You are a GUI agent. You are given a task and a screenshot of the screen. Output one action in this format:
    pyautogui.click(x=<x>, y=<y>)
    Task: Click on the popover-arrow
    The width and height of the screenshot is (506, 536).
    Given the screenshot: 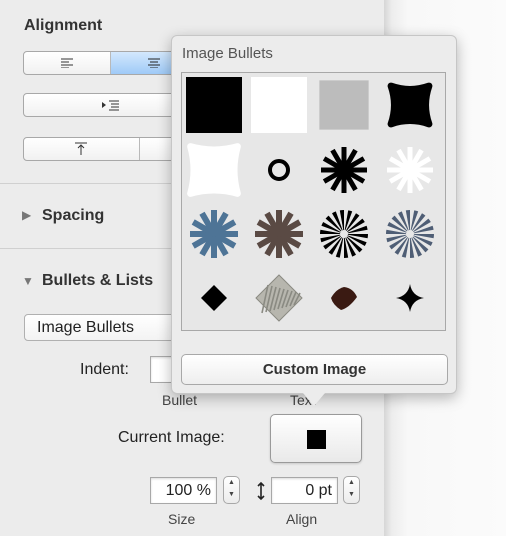 What is the action you would take?
    pyautogui.click(x=314, y=399)
    